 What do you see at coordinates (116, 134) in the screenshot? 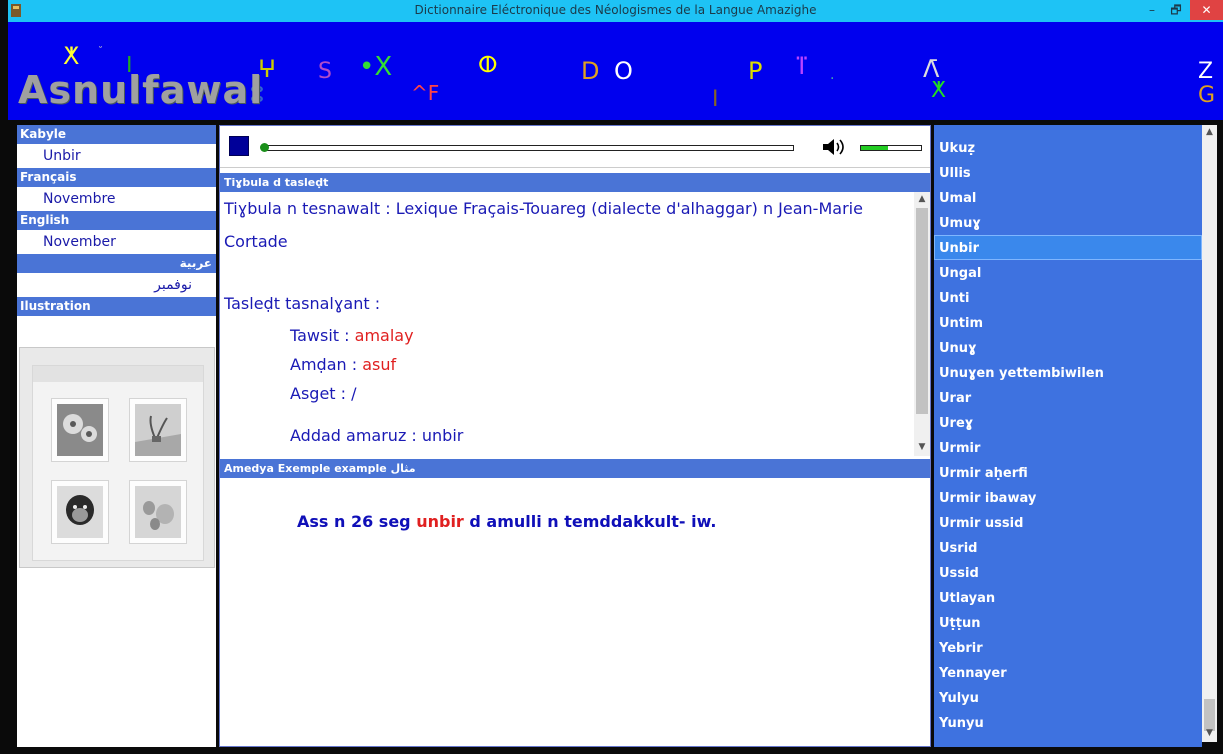
I see `kabyle-label: Kabyle` at bounding box center [116, 134].